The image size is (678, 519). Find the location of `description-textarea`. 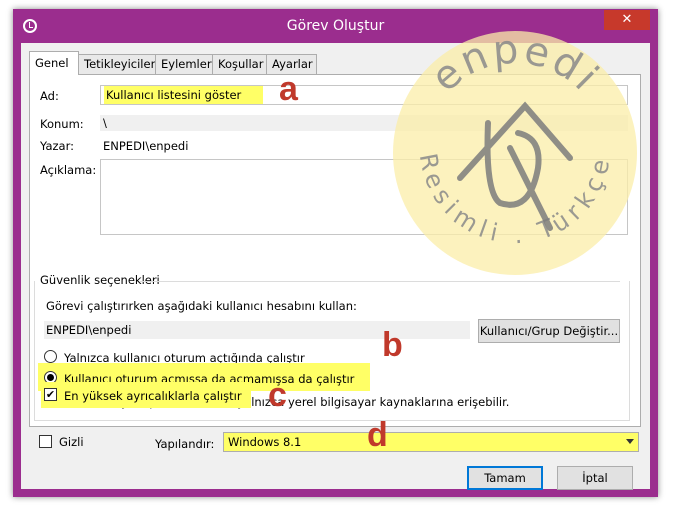

description-textarea is located at coordinates (364, 197).